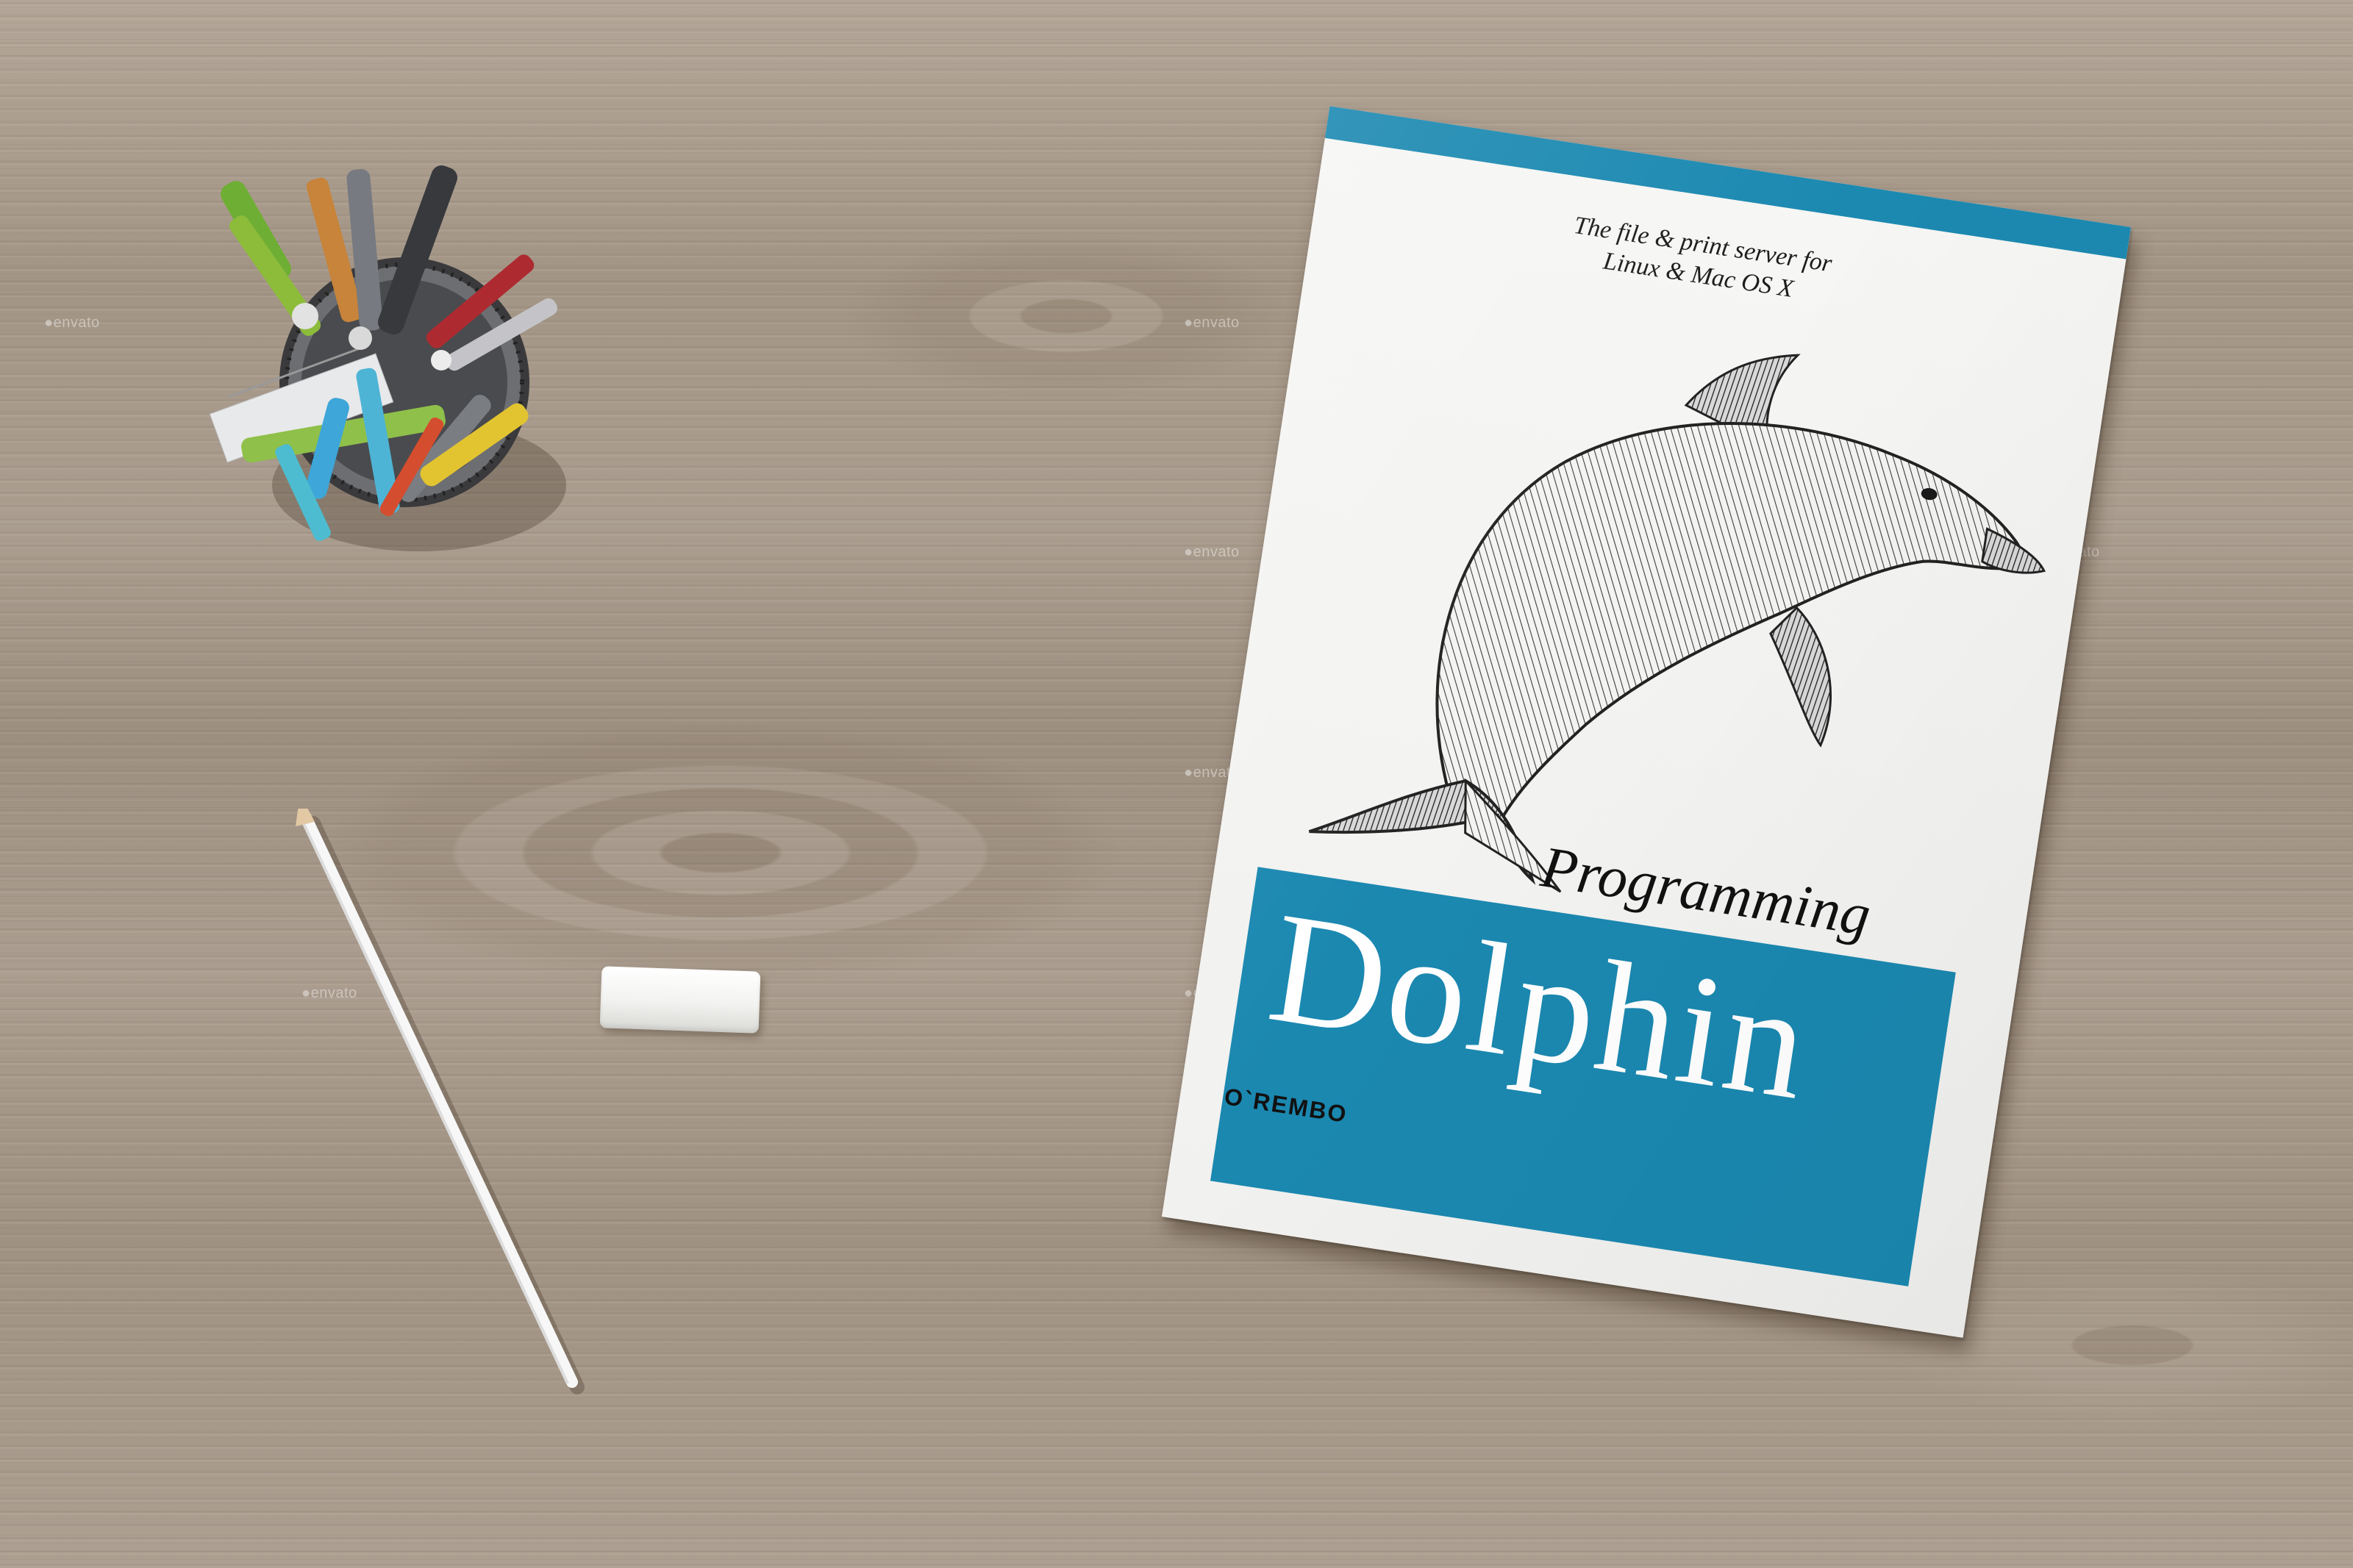 This screenshot has height=1568, width=2353. I want to click on eraser-icon, so click(680, 1000).